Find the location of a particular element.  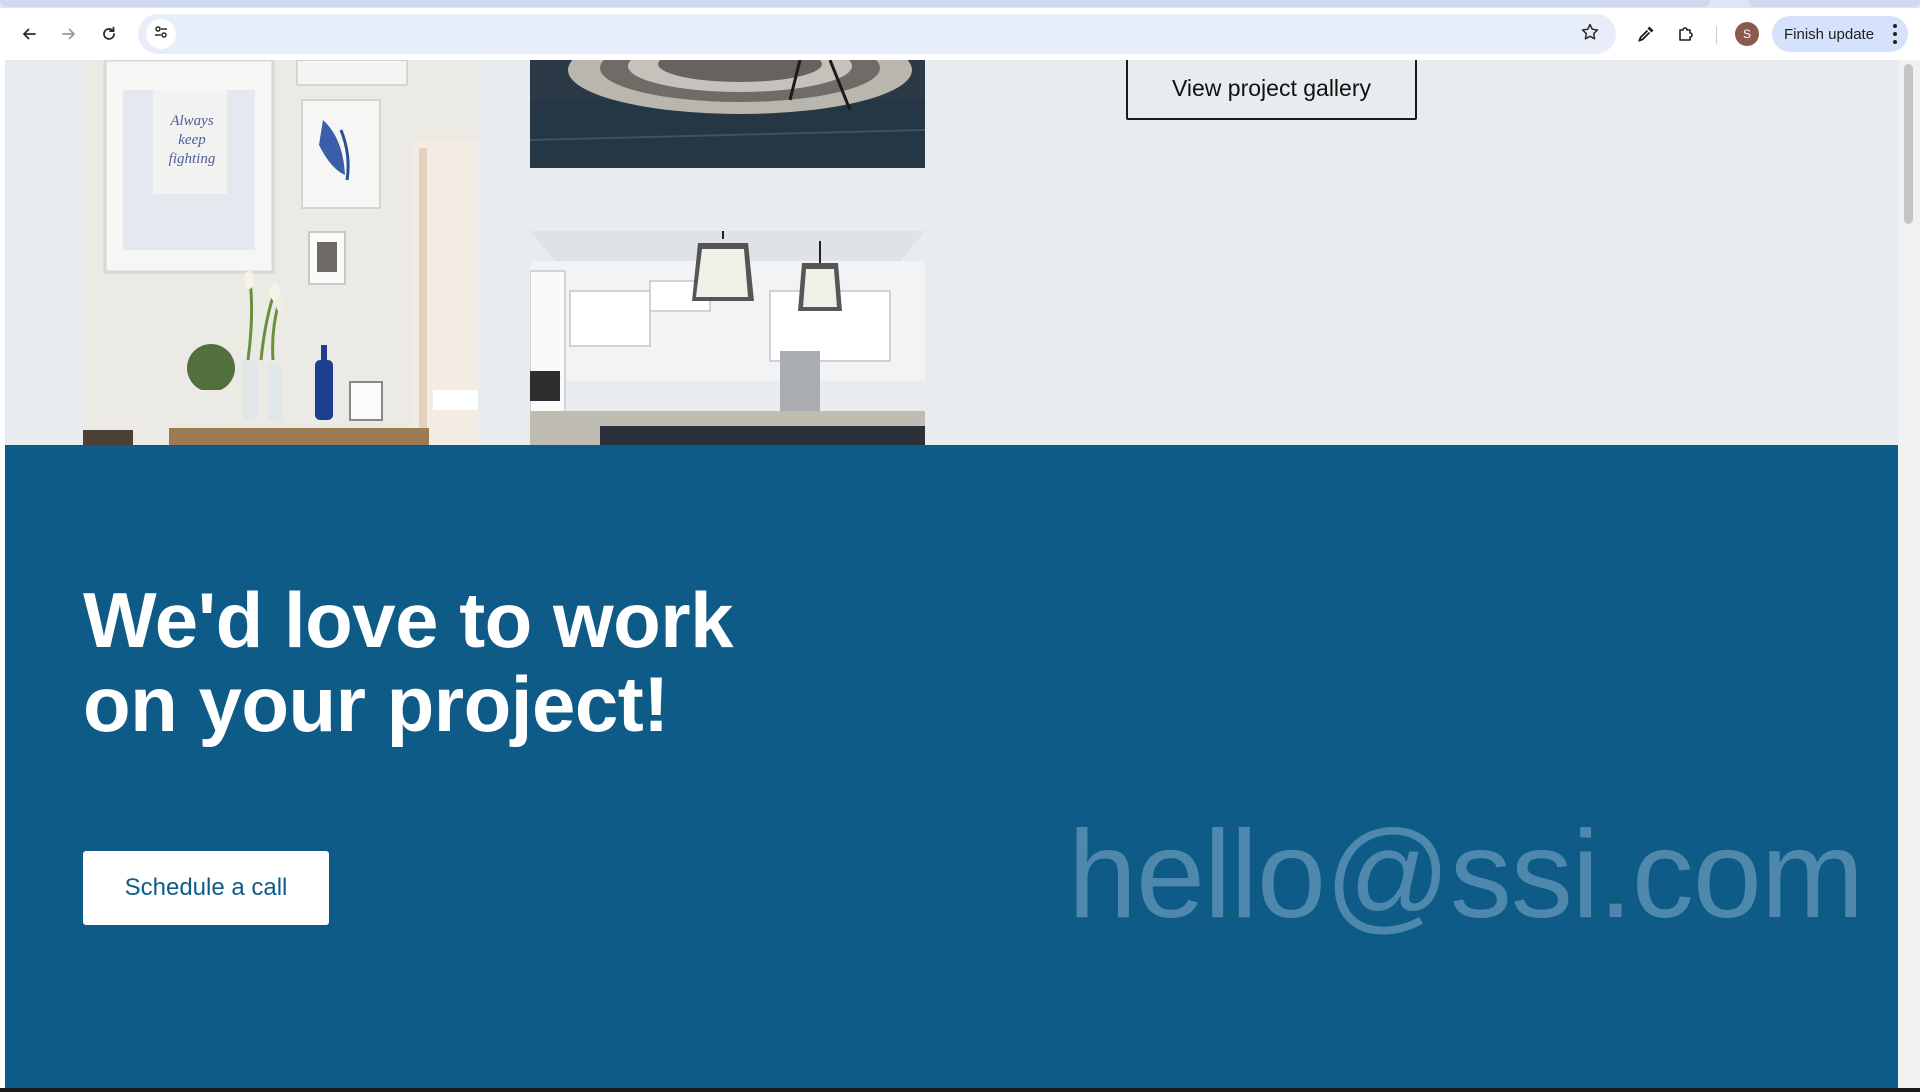

finish-update-label: Finish update is located at coordinates (1829, 34).